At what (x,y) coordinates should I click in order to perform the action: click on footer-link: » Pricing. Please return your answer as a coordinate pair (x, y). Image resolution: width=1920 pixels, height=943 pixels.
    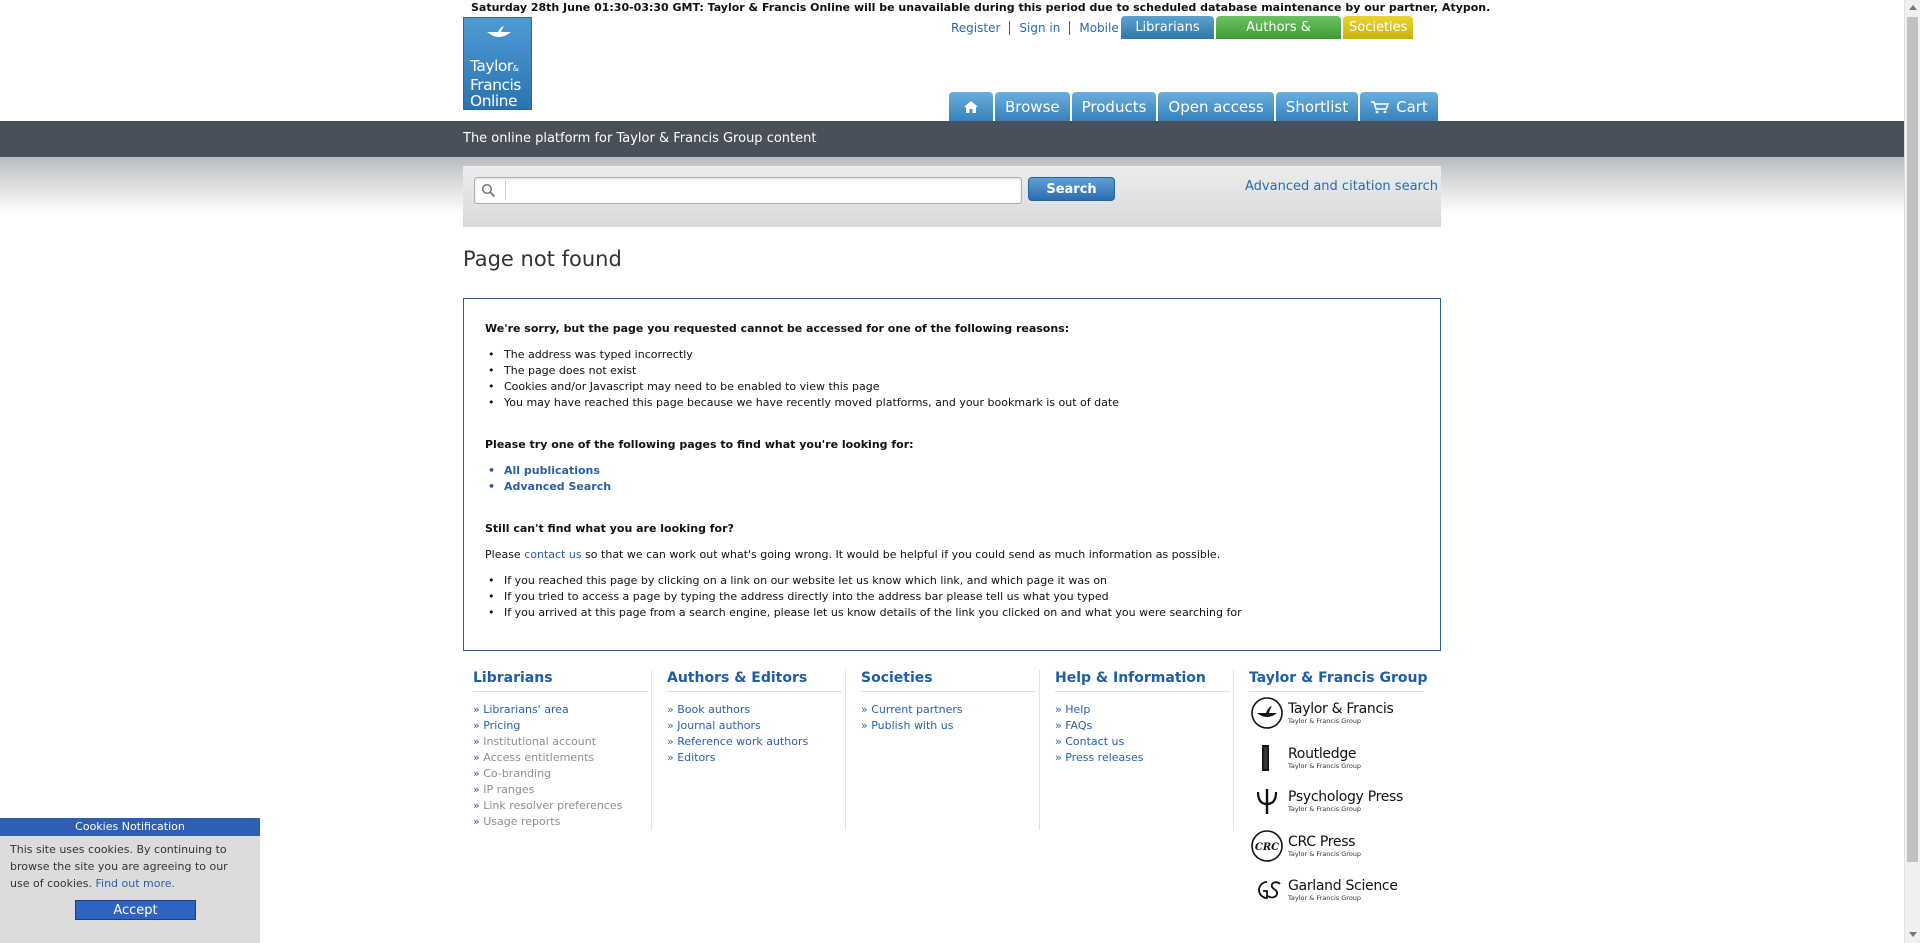
    Looking at the image, I should click on (547, 726).